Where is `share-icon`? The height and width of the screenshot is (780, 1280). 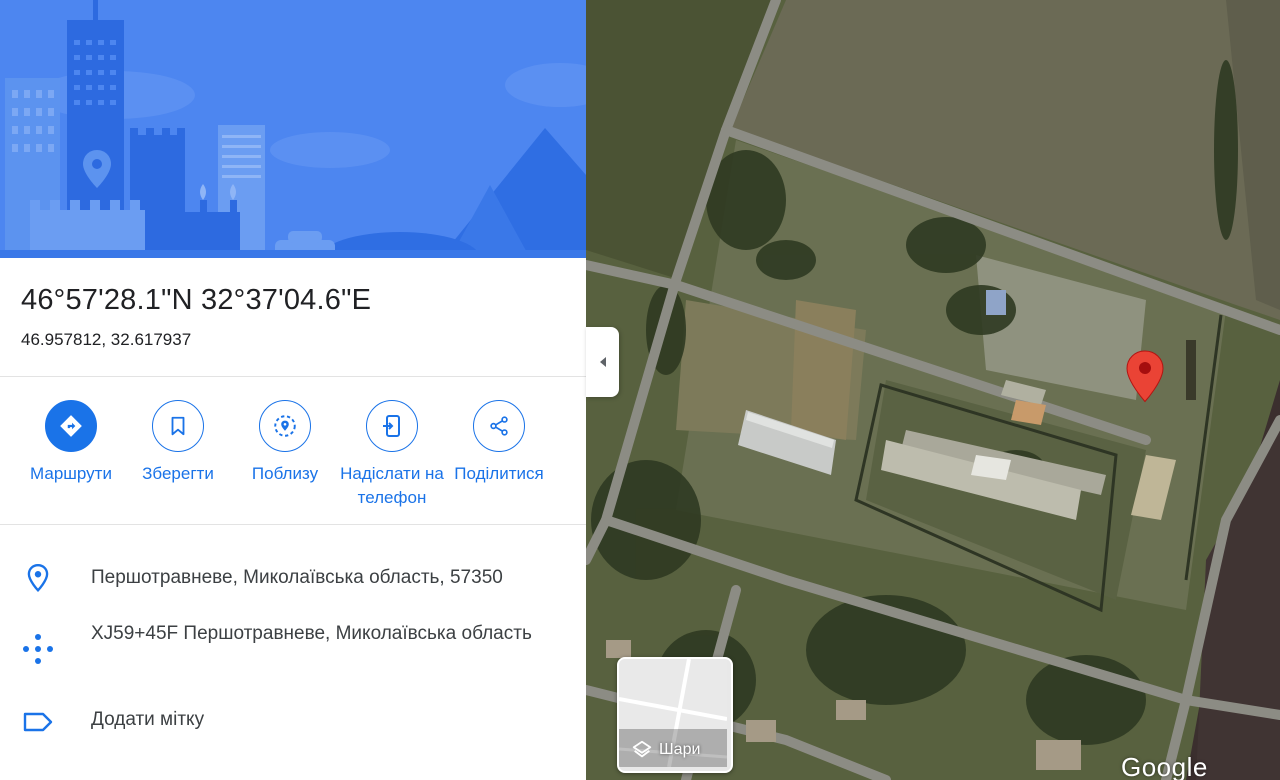 share-icon is located at coordinates (499, 426).